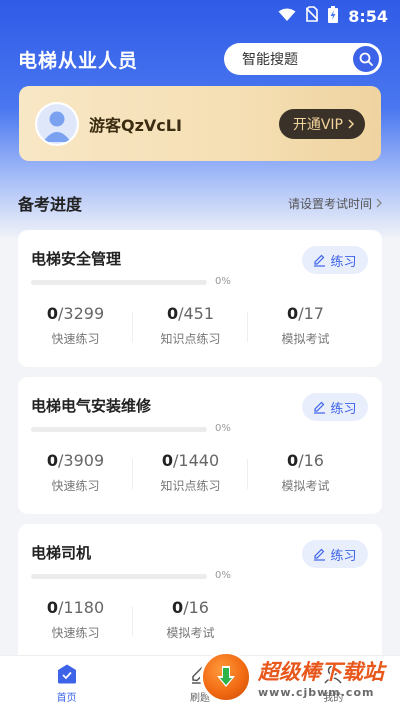 Image resolution: width=400 pixels, height=711 pixels. I want to click on progress-section-header: 备考进度 请设置考试时间, so click(200, 203).